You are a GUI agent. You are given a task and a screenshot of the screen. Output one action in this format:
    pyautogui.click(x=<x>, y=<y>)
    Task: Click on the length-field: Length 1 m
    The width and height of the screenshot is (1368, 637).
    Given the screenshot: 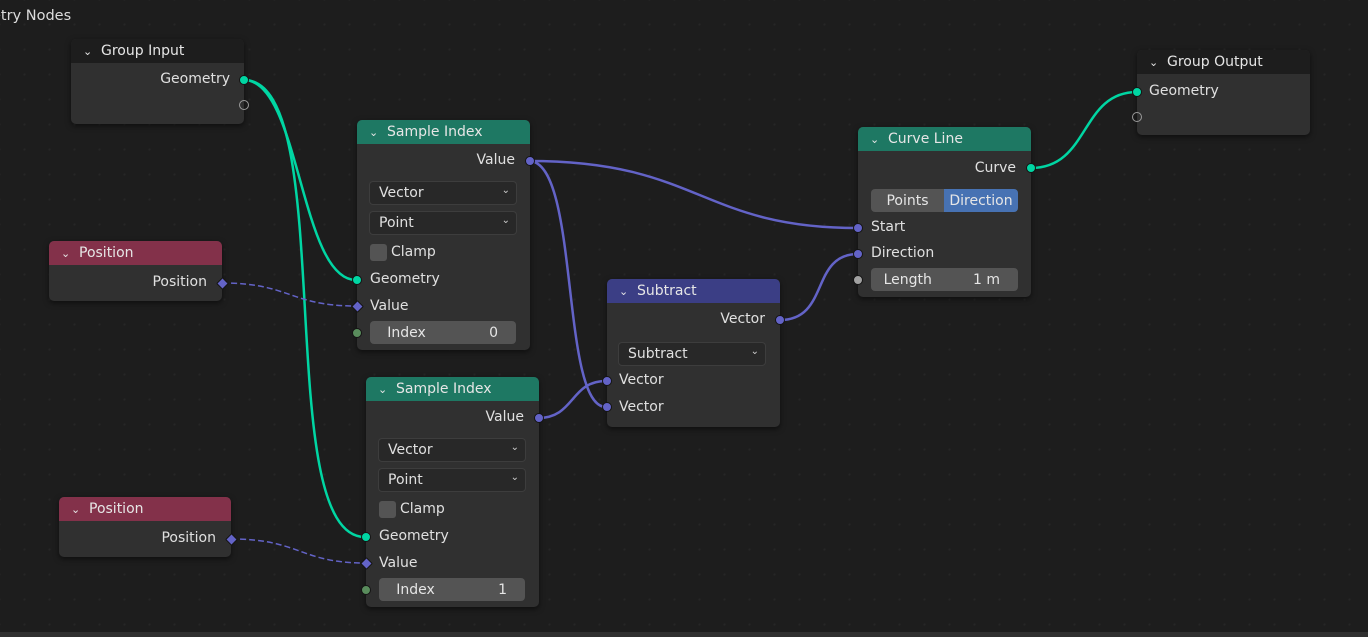 What is the action you would take?
    pyautogui.click(x=944, y=279)
    